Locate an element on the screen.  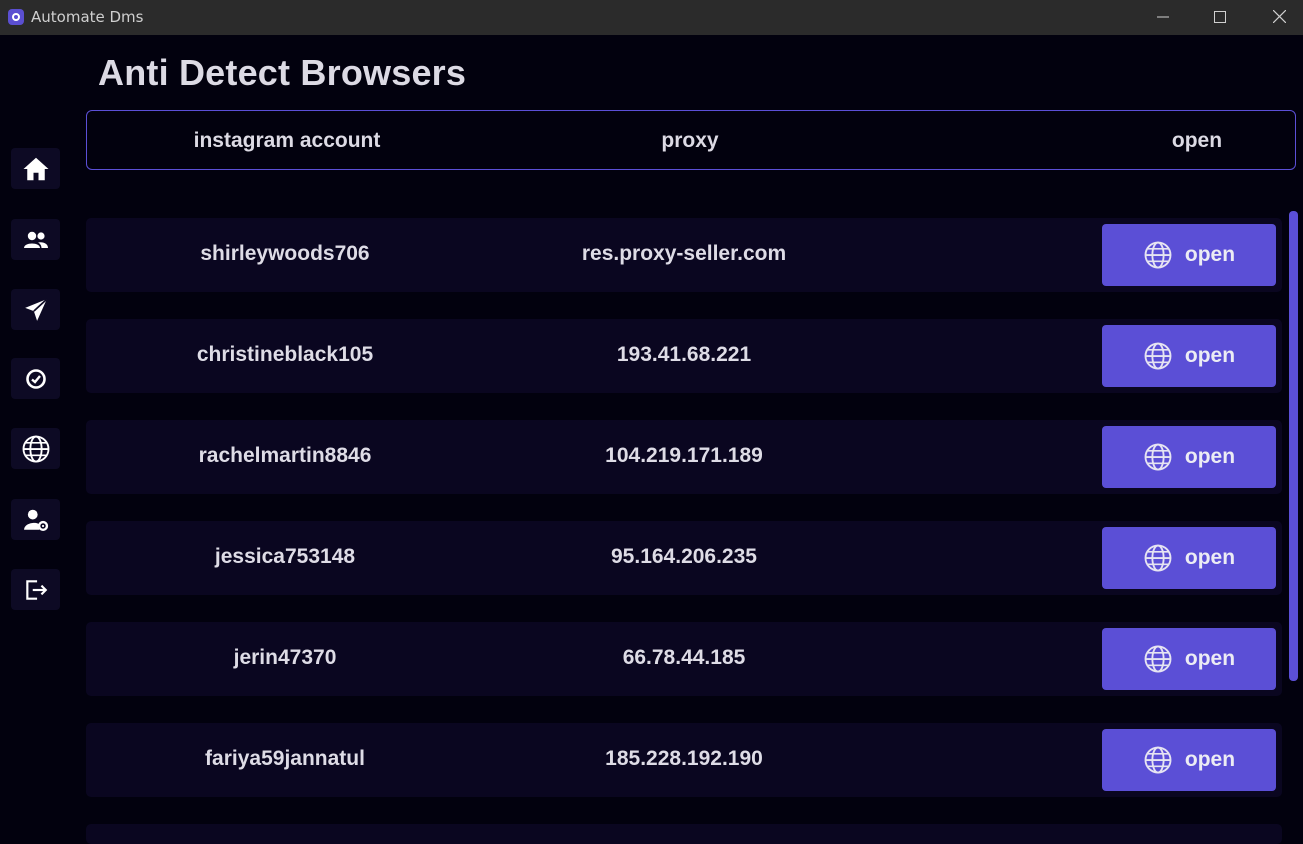
sidebar-item-send is located at coordinates (35, 309).